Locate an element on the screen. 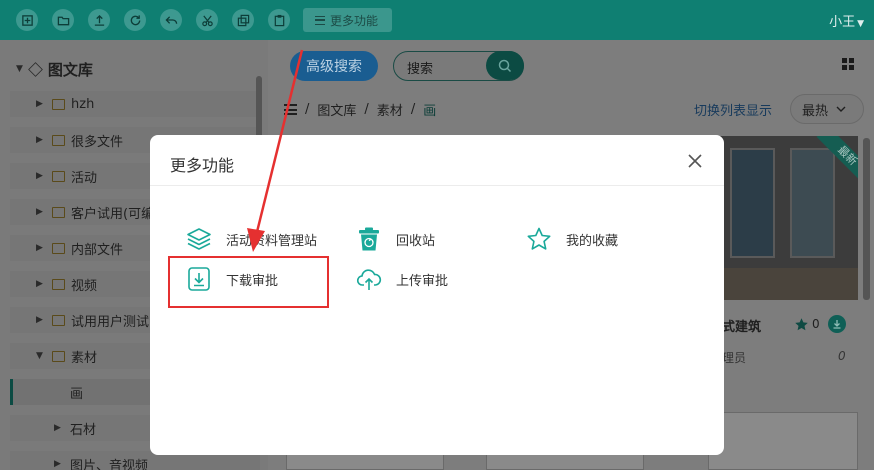 This screenshot has height=470, width=874. top-toolbar: 更多功能 小王 ▼ is located at coordinates (437, 20).